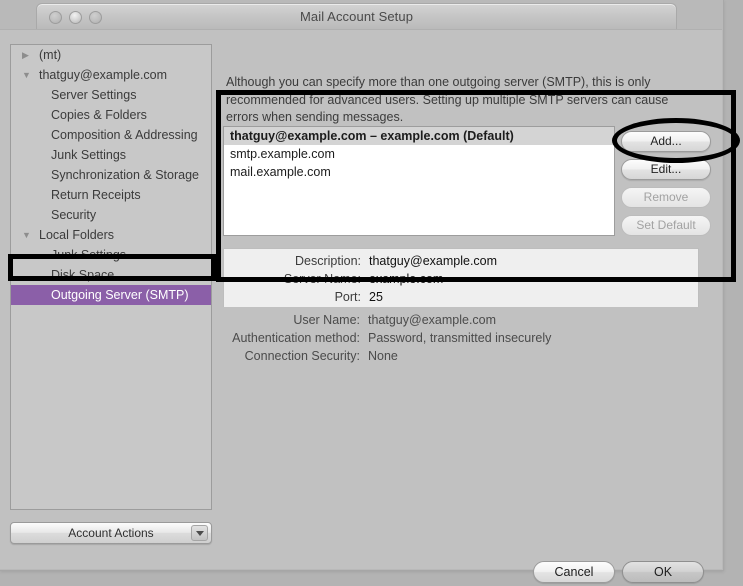 This screenshot has width=743, height=586. I want to click on sidebar-item-label: Disk Space, so click(83, 275).